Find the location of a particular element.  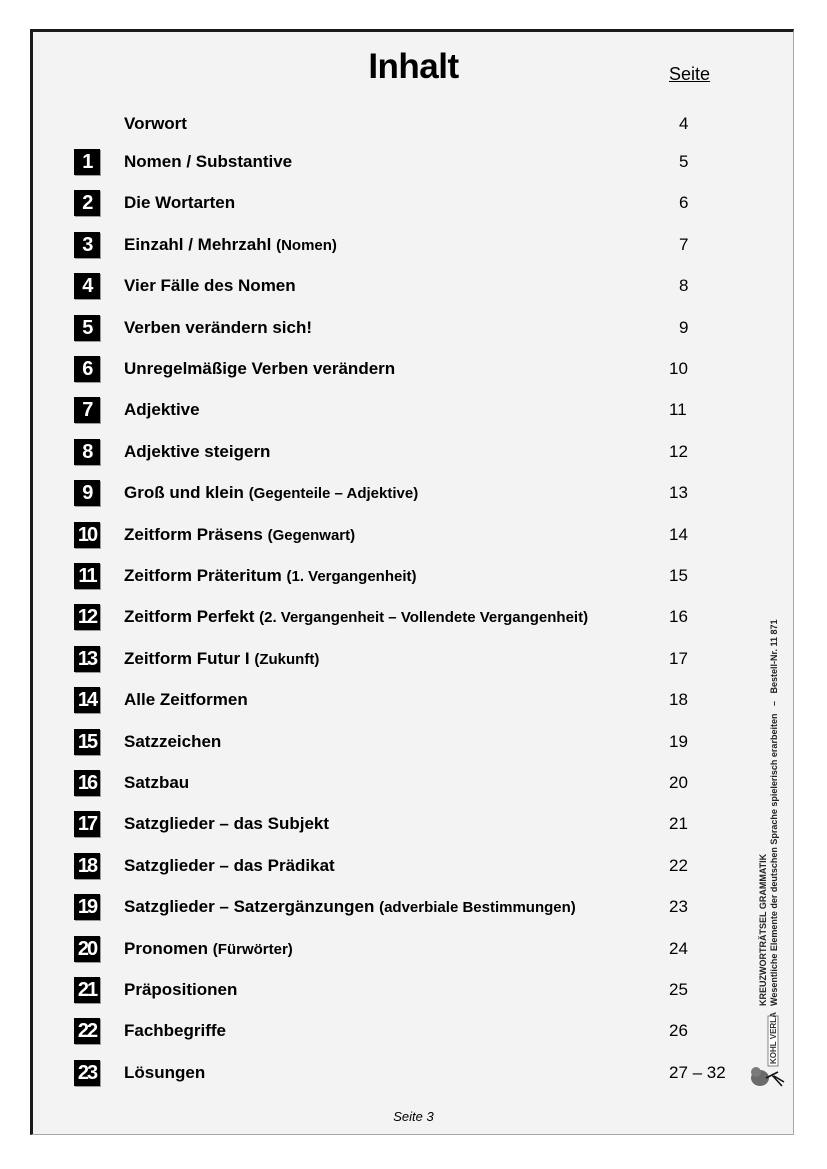

chapter-number-badge: 14 is located at coordinates (87, 700).